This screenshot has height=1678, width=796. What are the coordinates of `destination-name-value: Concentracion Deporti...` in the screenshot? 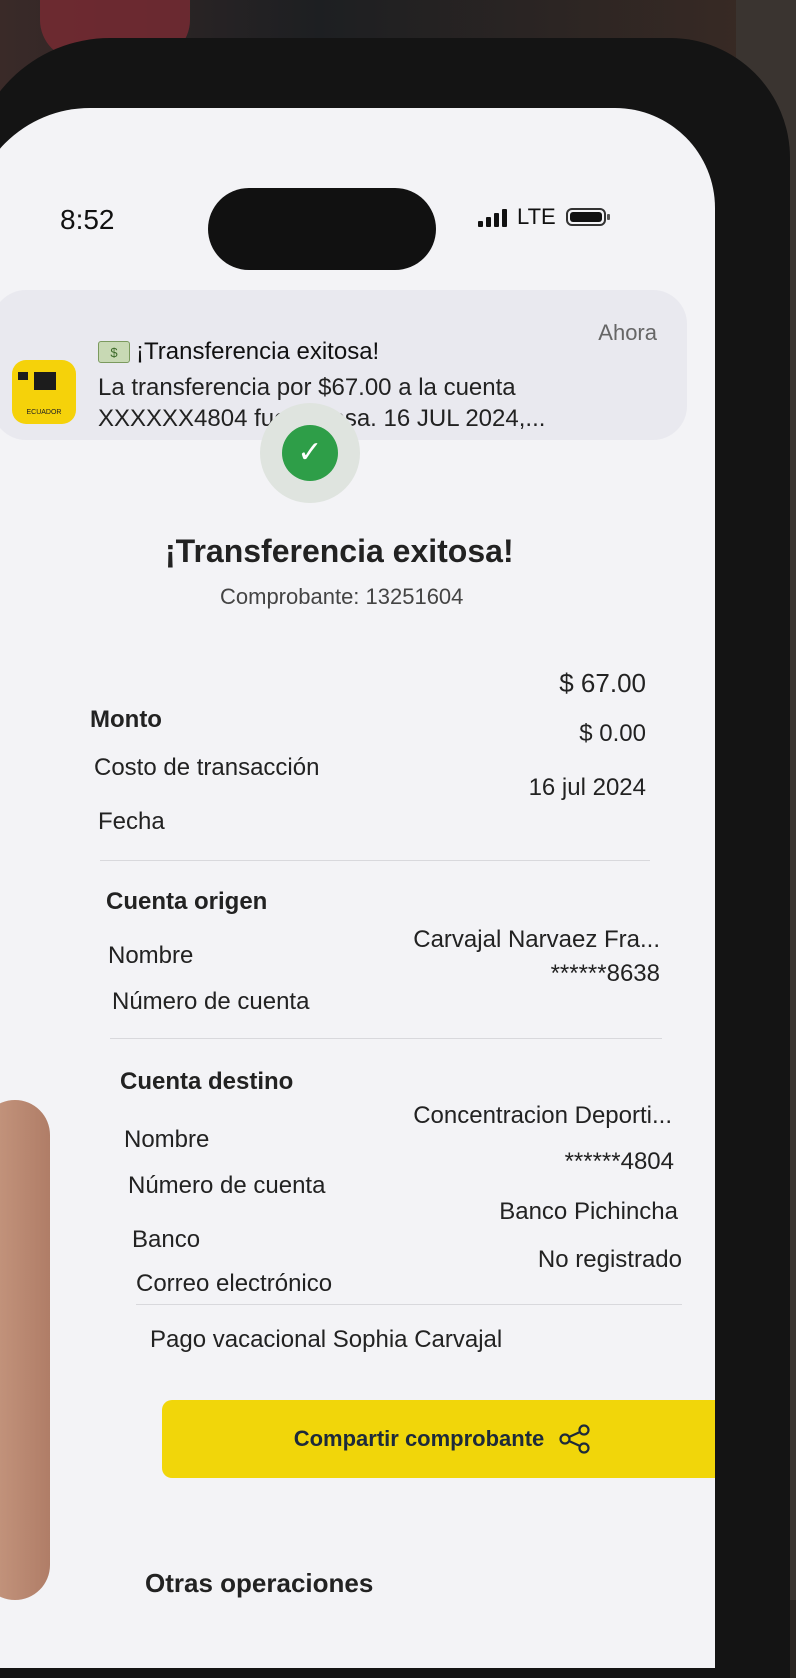 It's located at (542, 1115).